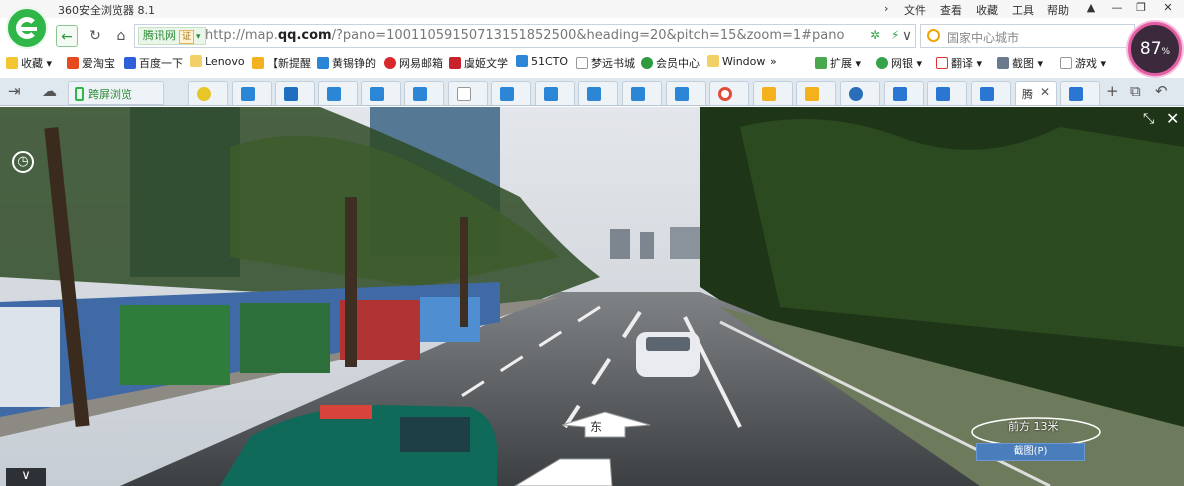  Describe the element at coordinates (1023, 63) in the screenshot. I see `bookmark-label: 截图` at that location.